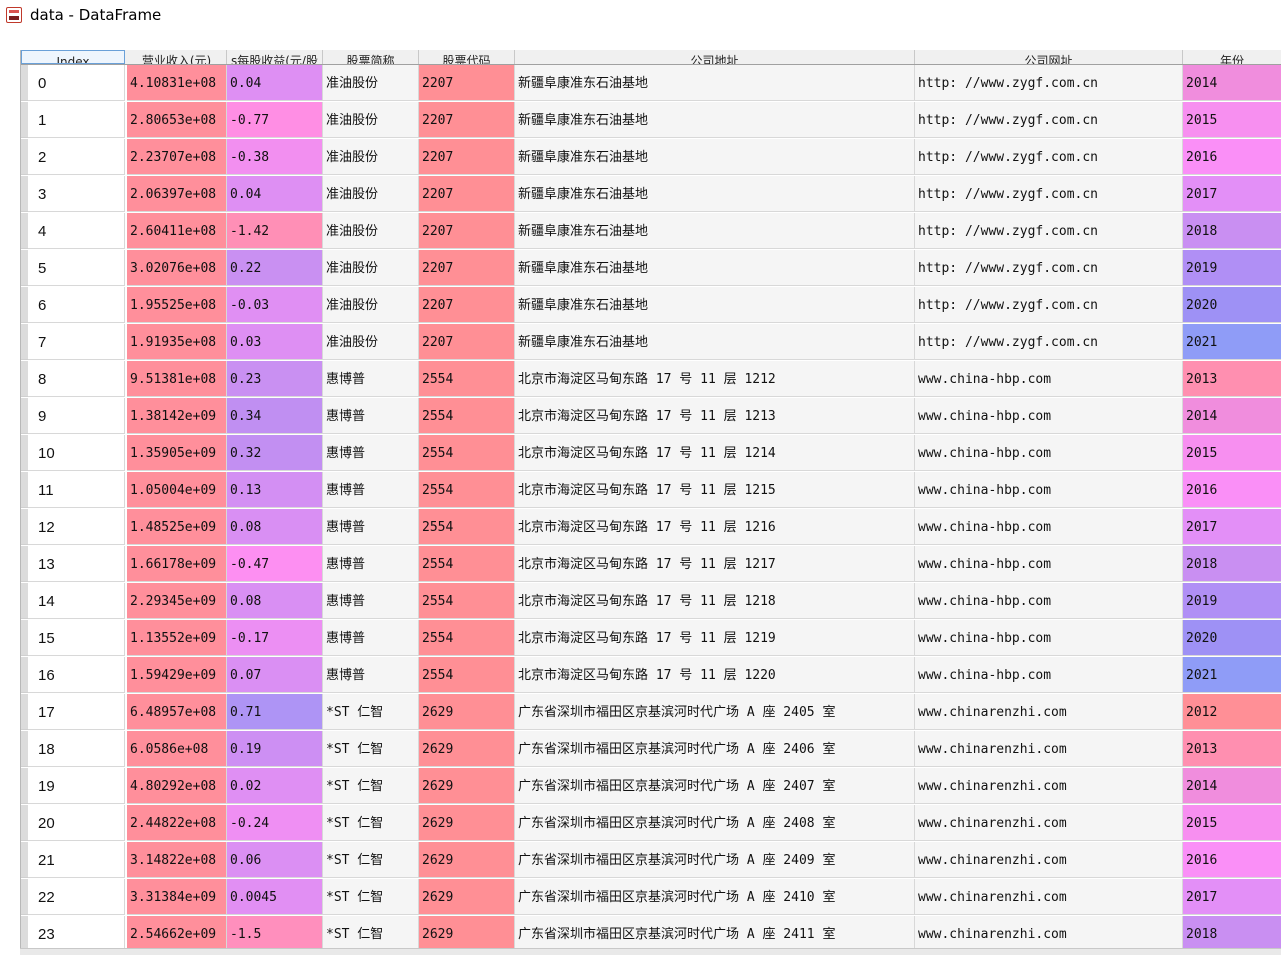 This screenshot has width=1281, height=955. Describe the element at coordinates (371, 231) in the screenshot. I see `cell-short-name: 准油股份` at that location.